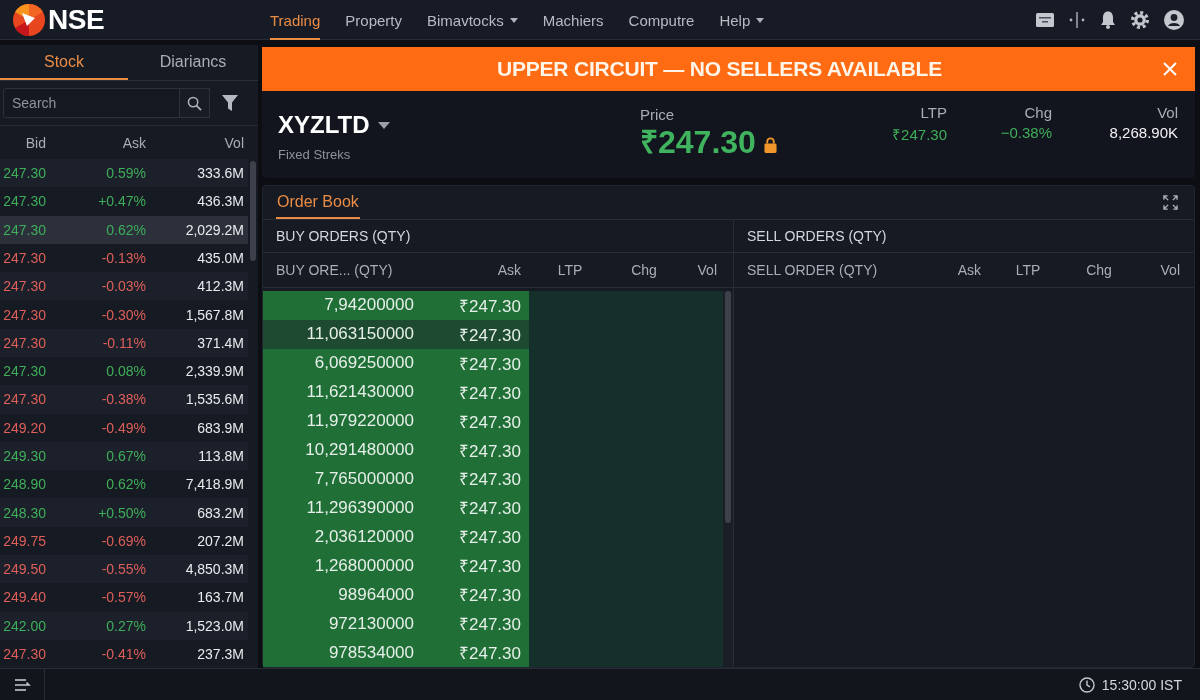  Describe the element at coordinates (214, 569) in the screenshot. I see `vol-cell-text: 4,850.3M` at that location.